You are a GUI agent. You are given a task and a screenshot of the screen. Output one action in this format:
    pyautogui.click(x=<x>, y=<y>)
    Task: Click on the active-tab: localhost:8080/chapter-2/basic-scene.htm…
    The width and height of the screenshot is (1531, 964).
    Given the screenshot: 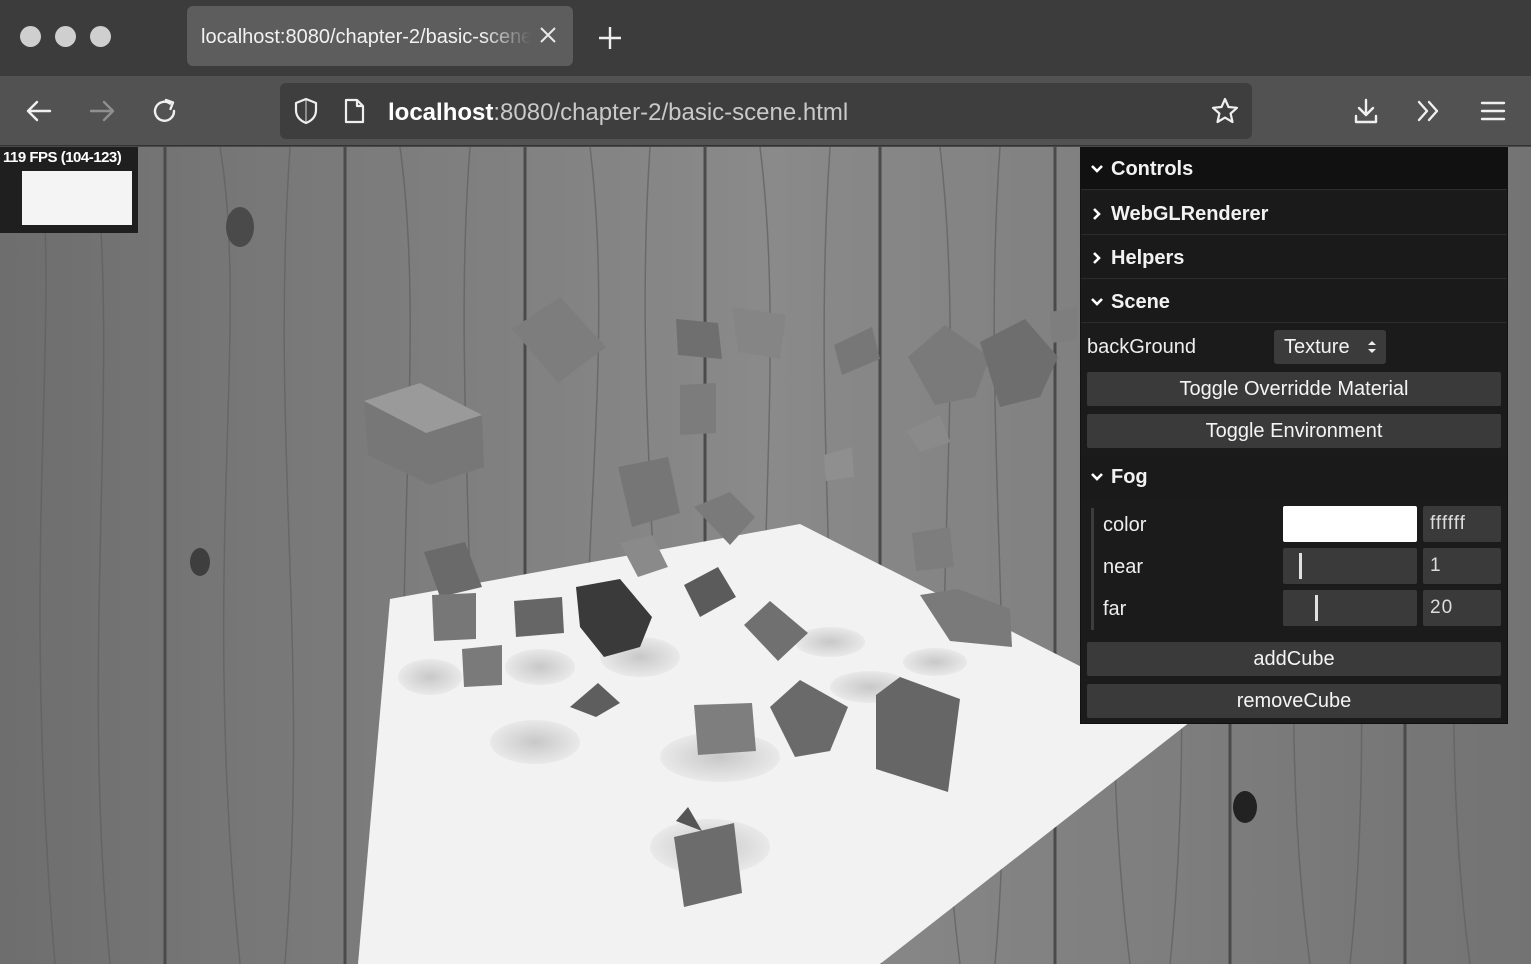 What is the action you would take?
    pyautogui.click(x=380, y=36)
    